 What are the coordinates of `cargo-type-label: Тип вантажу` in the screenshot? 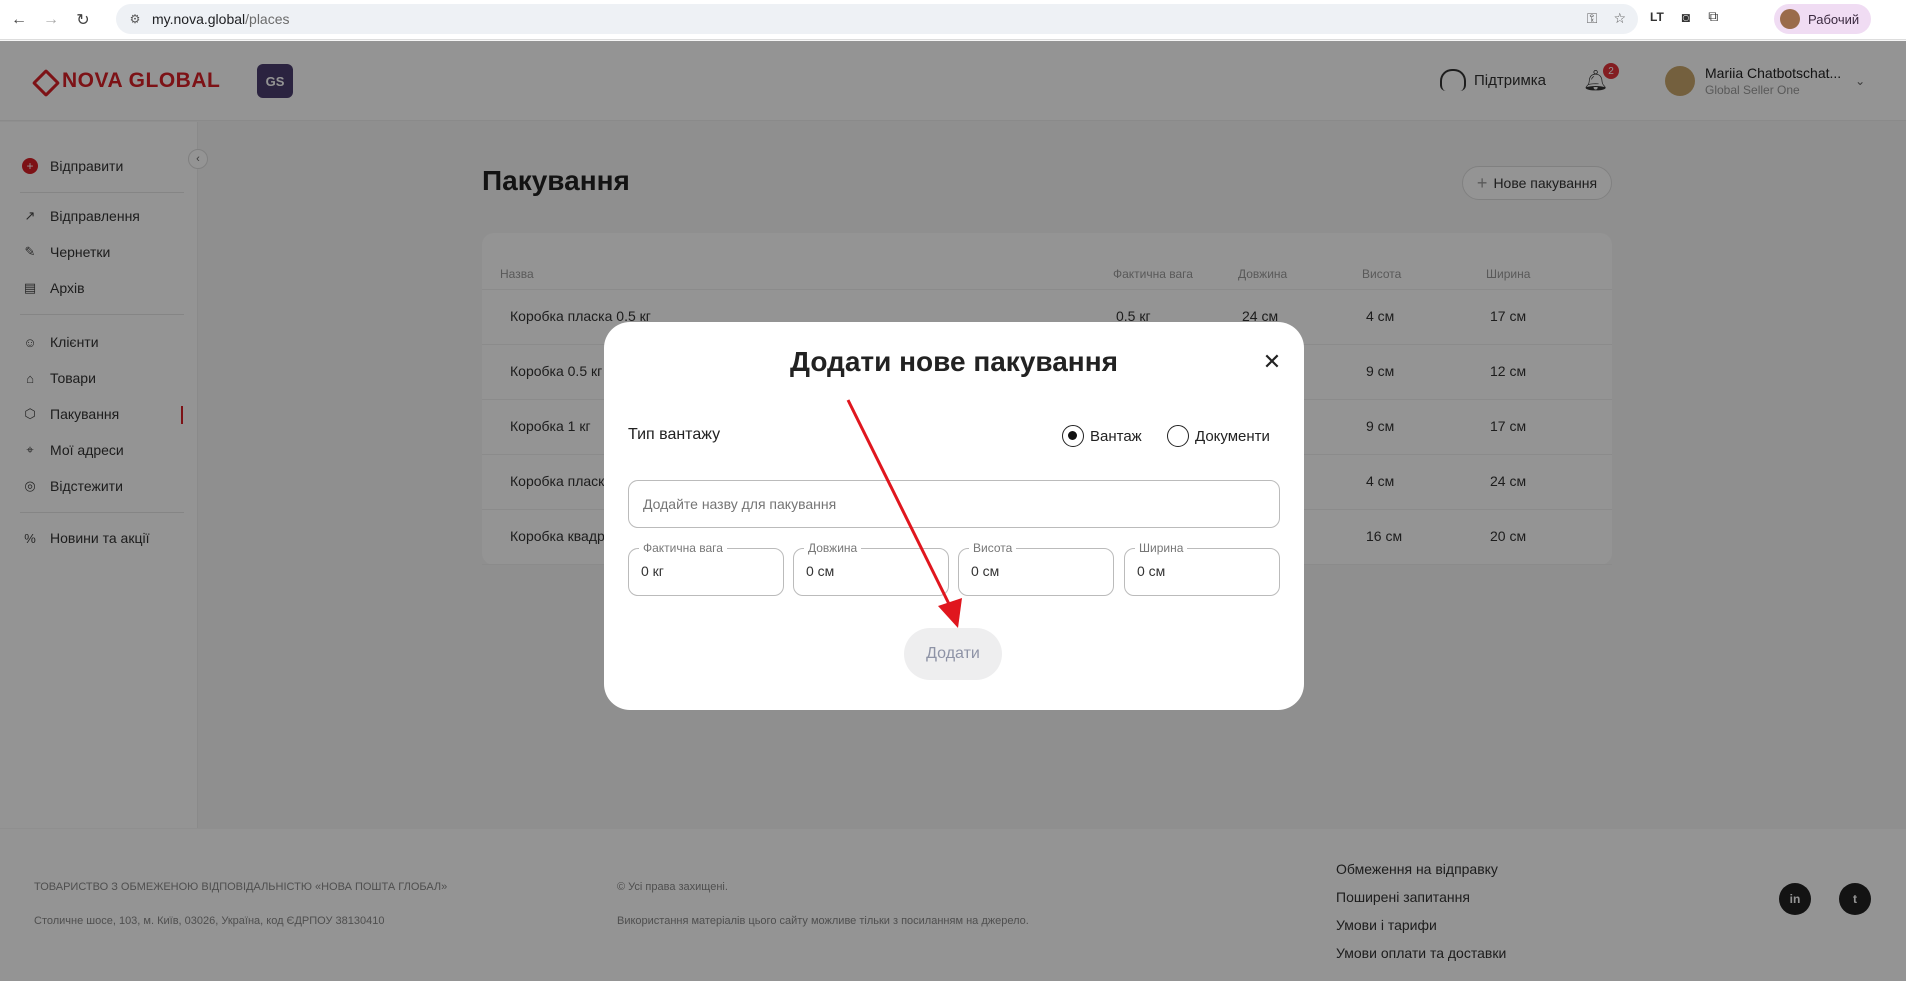 It's located at (674, 434).